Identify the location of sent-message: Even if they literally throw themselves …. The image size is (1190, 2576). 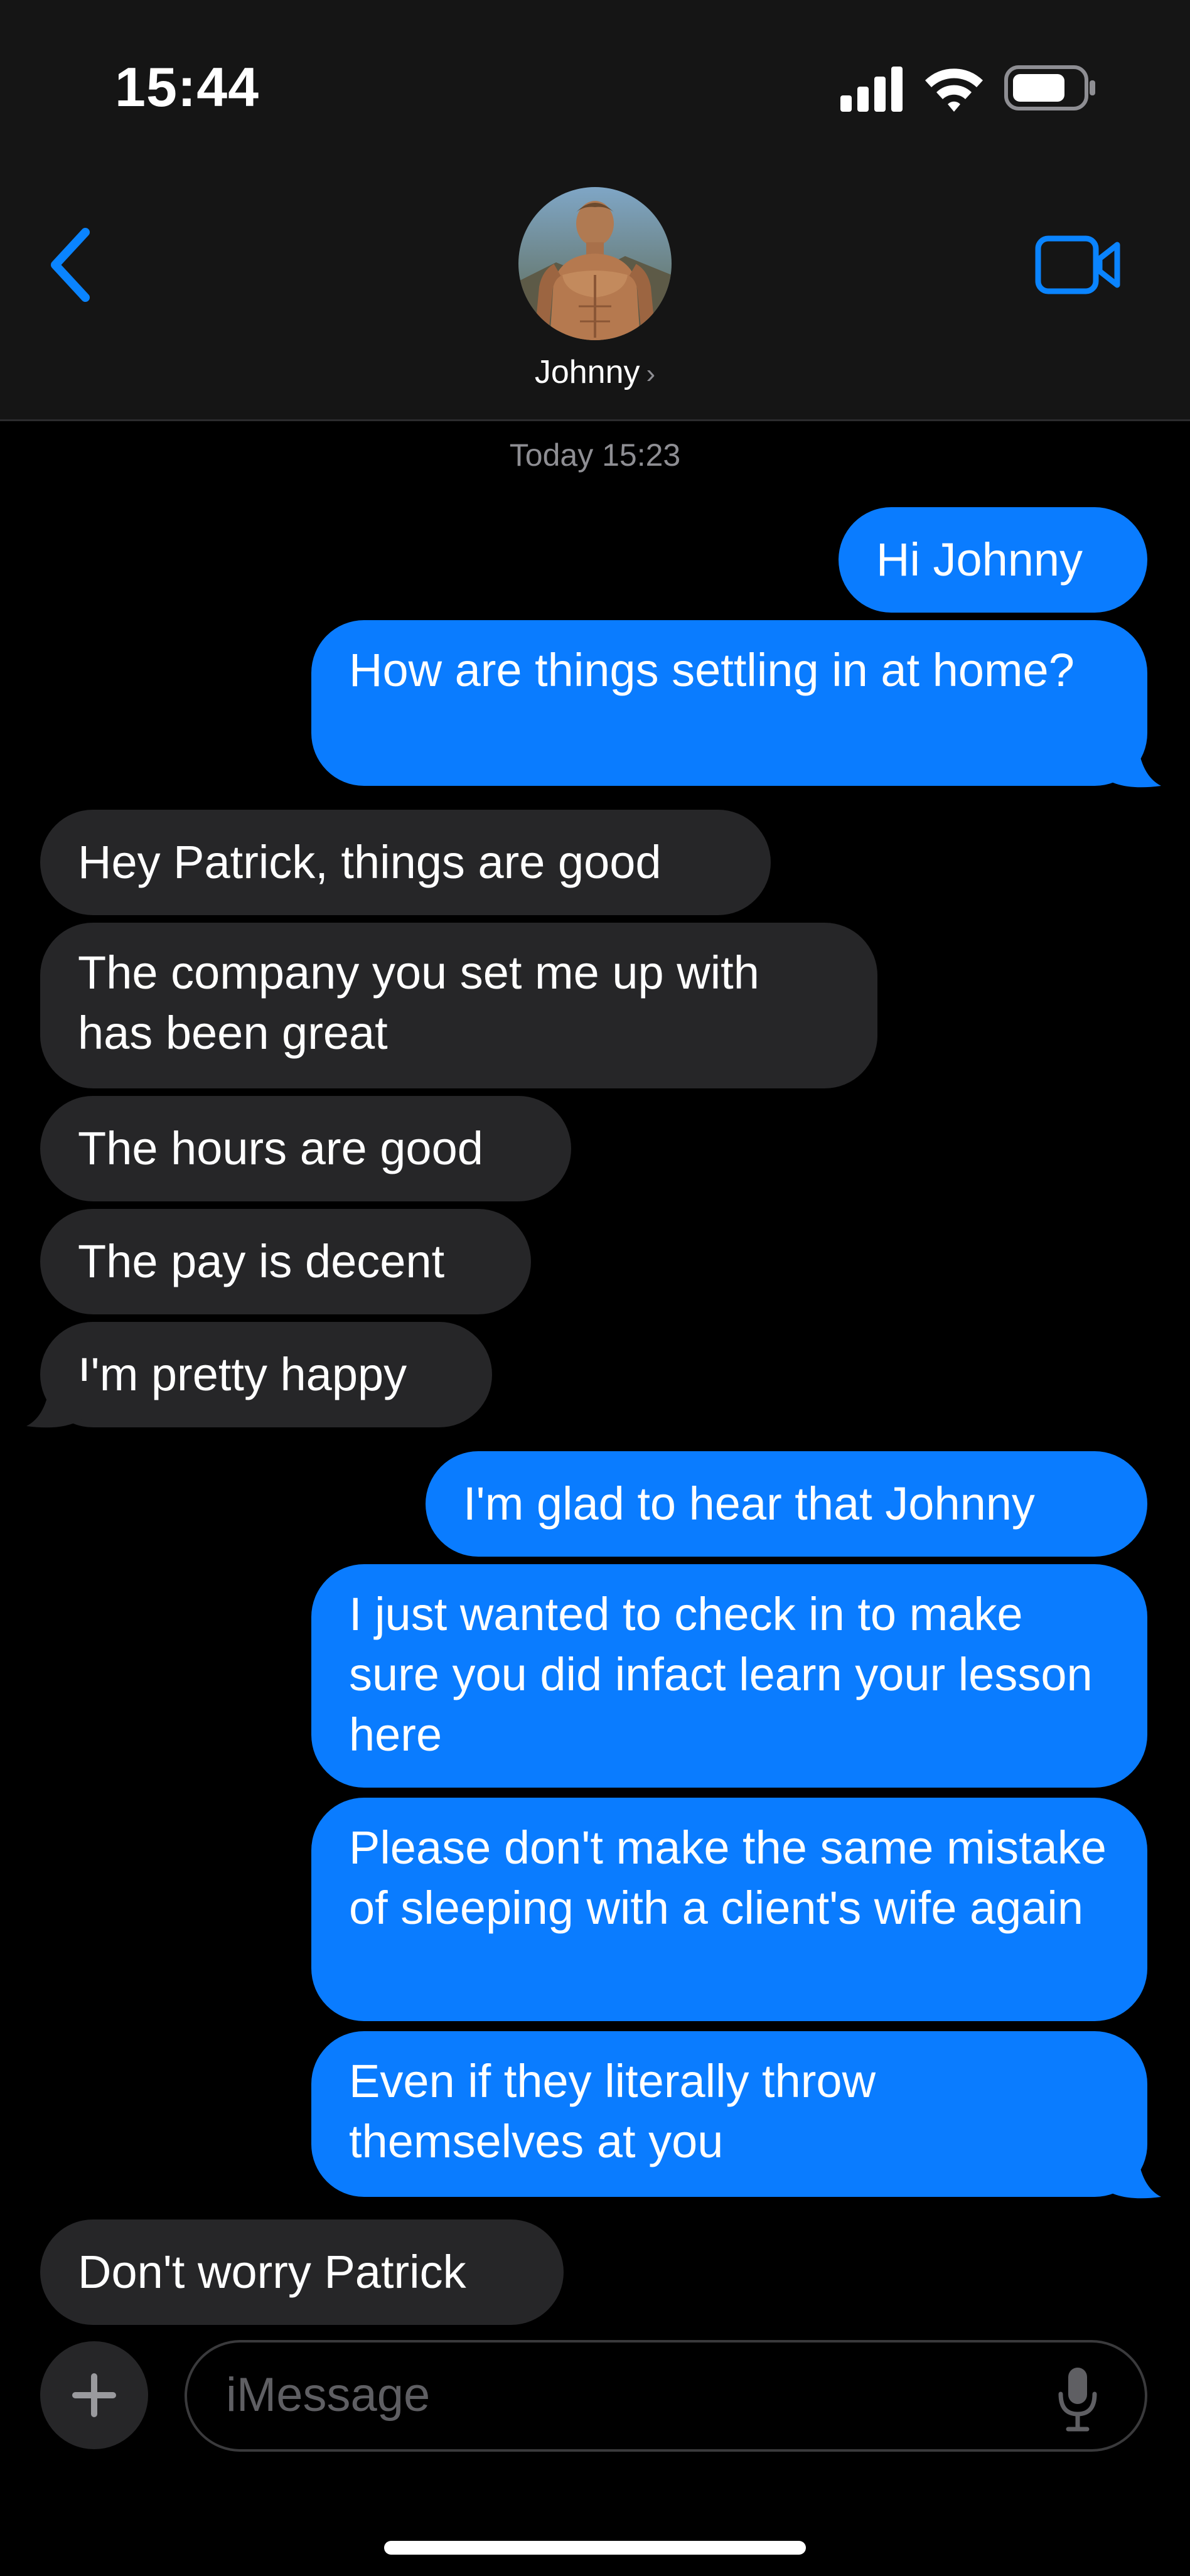
(729, 2114).